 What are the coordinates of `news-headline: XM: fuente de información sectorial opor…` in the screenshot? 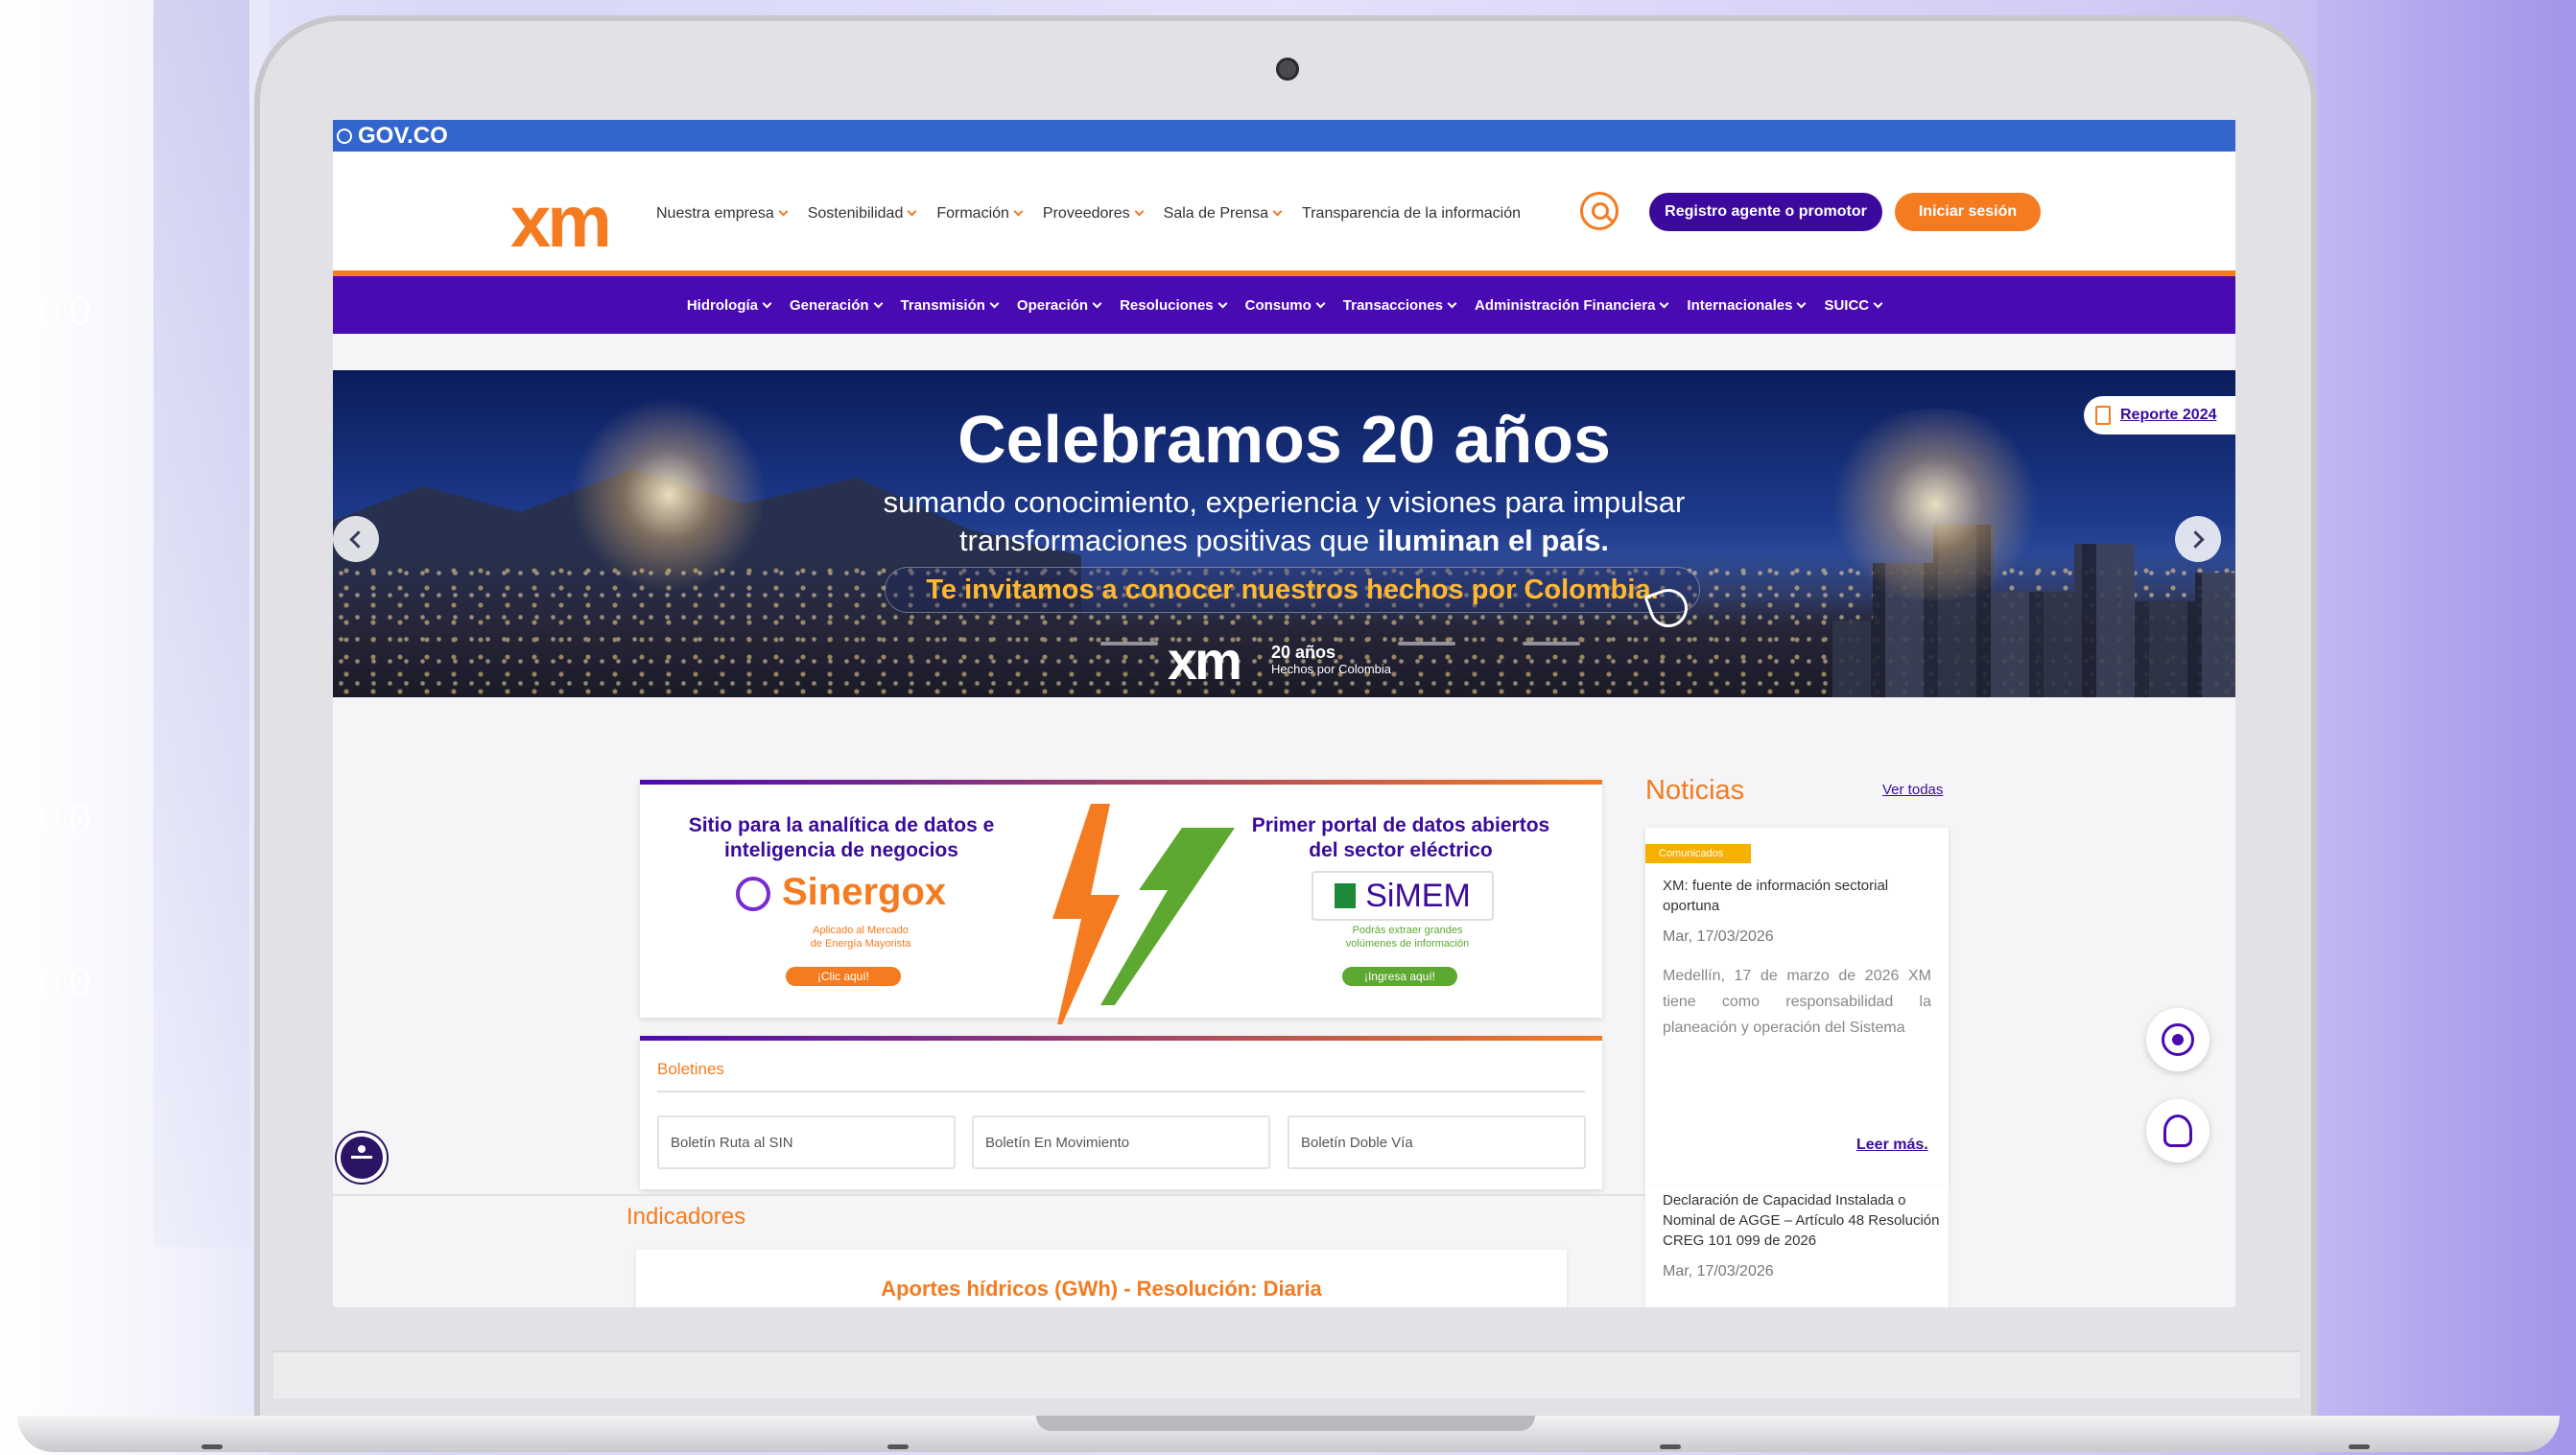 It's located at (1802, 896).